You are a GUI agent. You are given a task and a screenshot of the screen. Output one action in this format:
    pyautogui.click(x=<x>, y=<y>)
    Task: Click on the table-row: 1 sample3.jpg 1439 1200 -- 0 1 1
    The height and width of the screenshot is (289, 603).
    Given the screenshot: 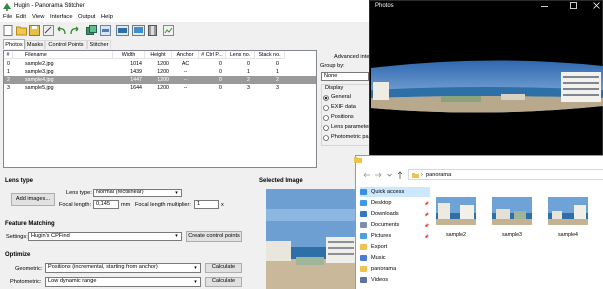 What is the action you would take?
    pyautogui.click(x=160, y=72)
    